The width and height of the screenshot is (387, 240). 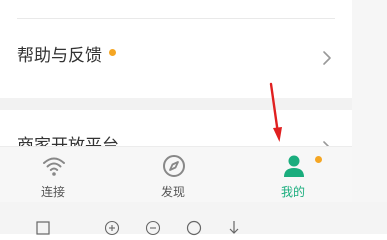 What do you see at coordinates (59, 56) in the screenshot?
I see `help-feedback-label: 帮助与反馈` at bounding box center [59, 56].